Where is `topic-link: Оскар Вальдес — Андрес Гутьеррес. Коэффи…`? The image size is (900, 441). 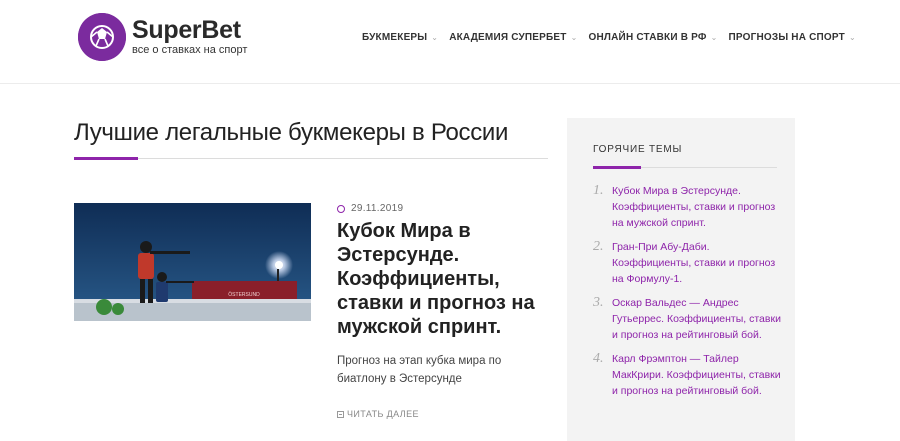
topic-link: Оскар Вальдес — Андрес Гутьеррес. Коэффи… is located at coordinates (697, 319).